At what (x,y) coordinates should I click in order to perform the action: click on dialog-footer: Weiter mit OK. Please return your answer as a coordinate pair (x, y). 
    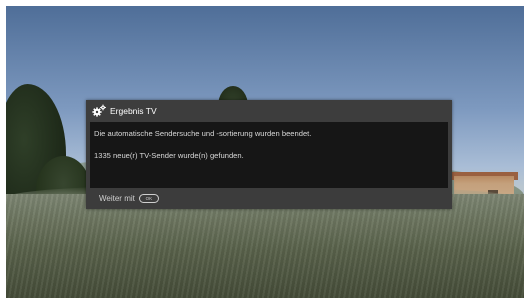
    Looking at the image, I should click on (269, 198).